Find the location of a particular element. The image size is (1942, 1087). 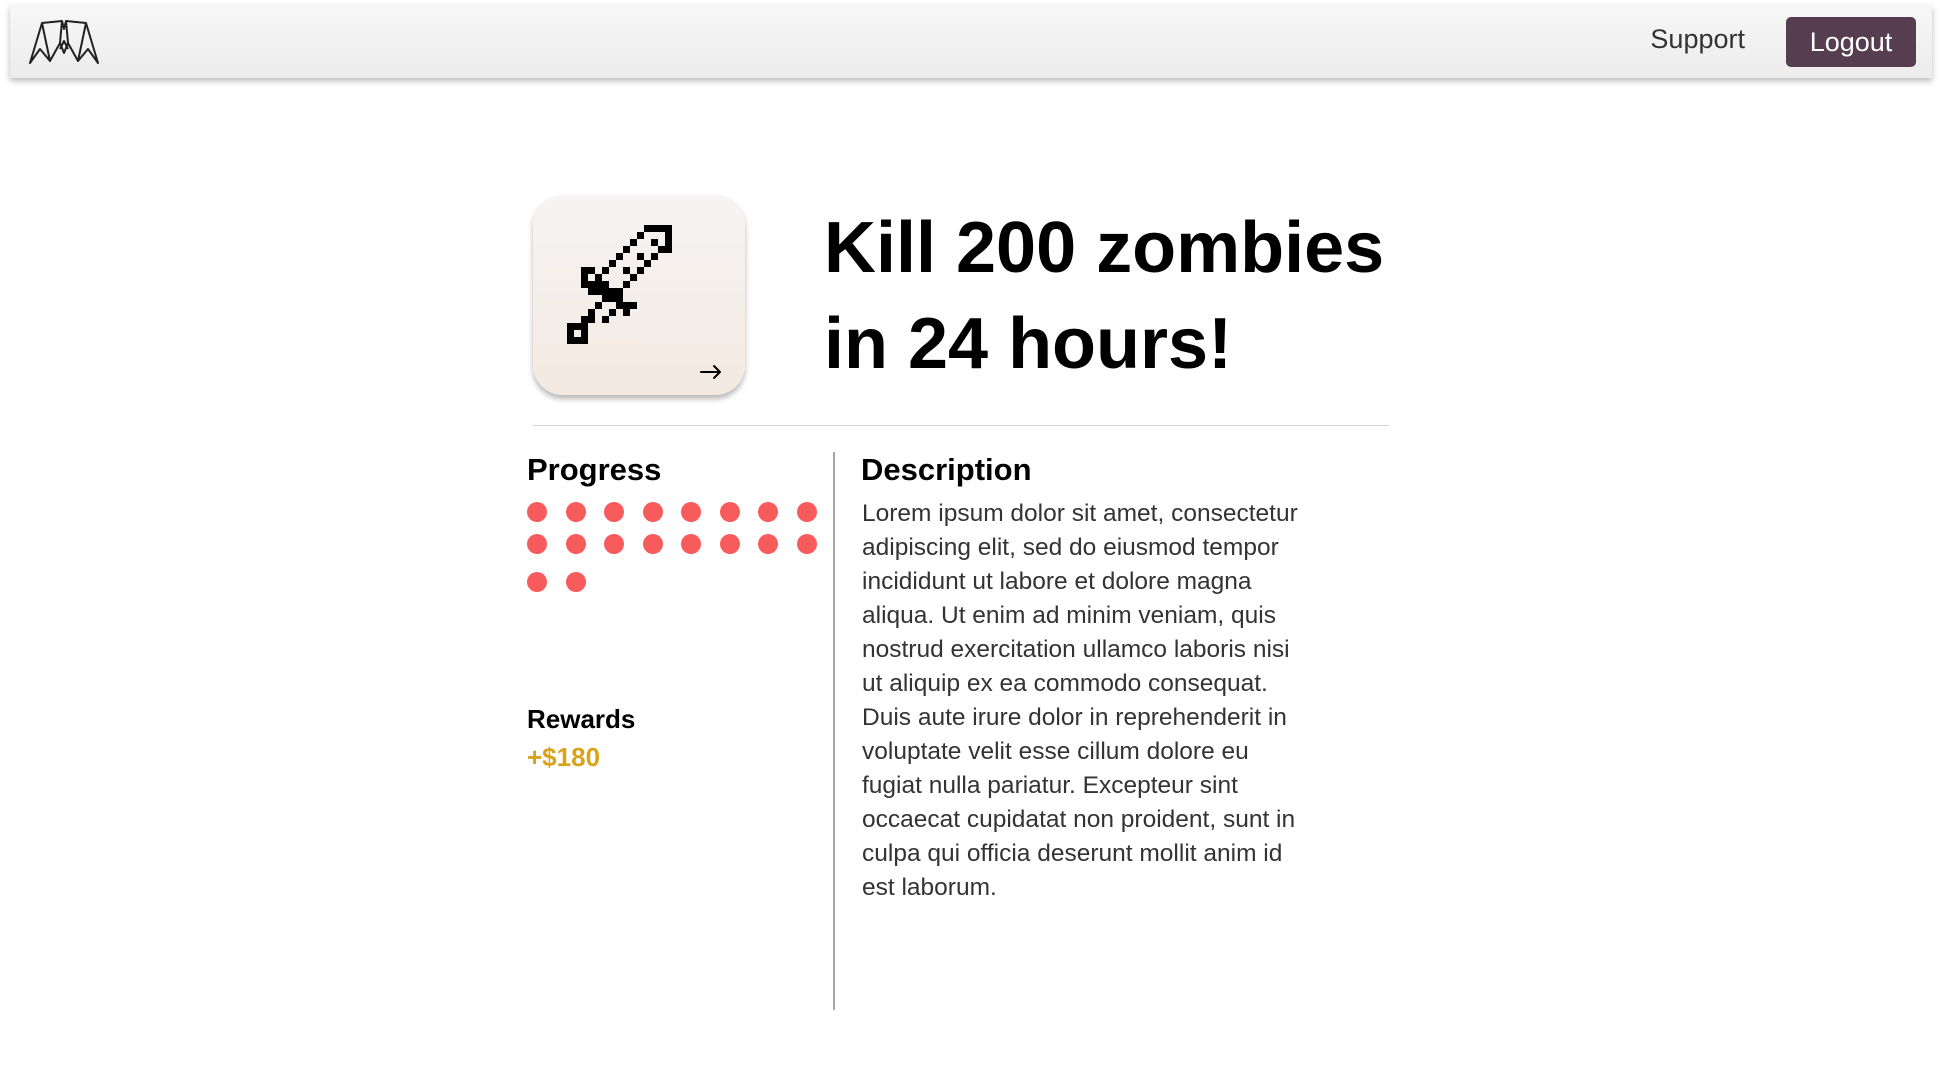

description-heading: Description is located at coordinates (946, 469).